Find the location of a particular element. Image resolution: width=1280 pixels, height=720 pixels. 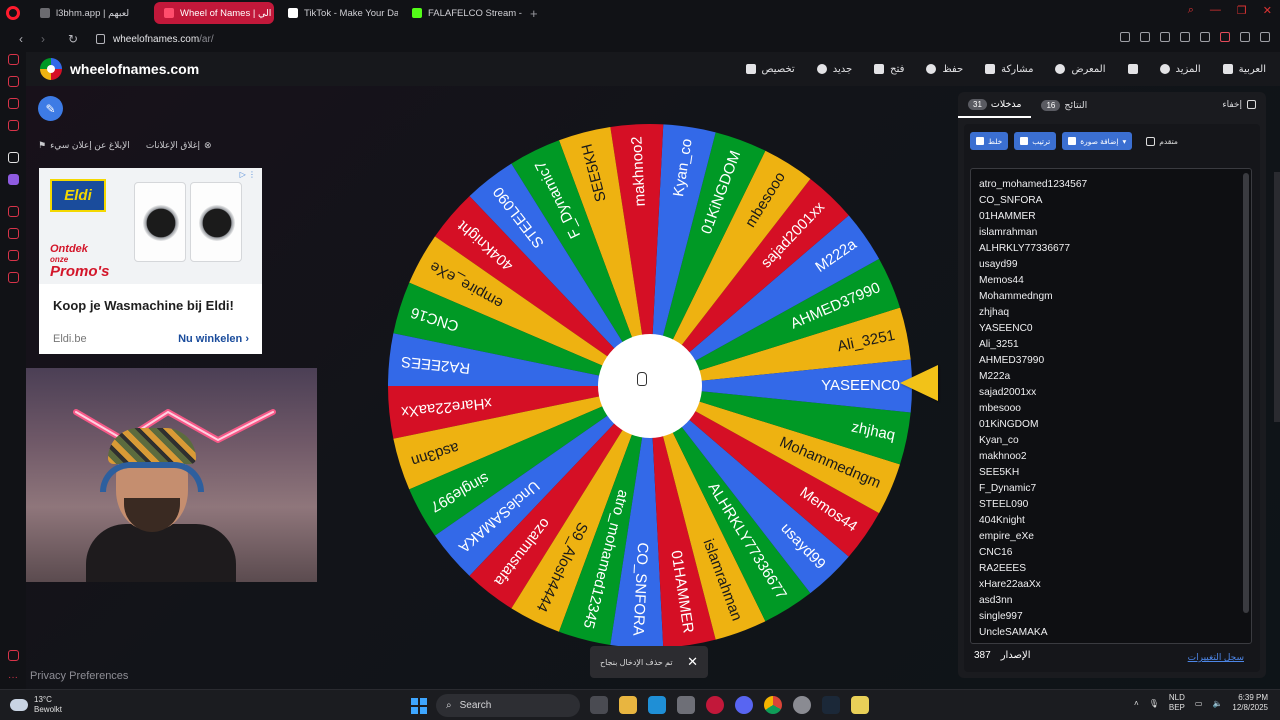

browser-tab: TikTok - Make Your Day is located at coordinates (338, 13).